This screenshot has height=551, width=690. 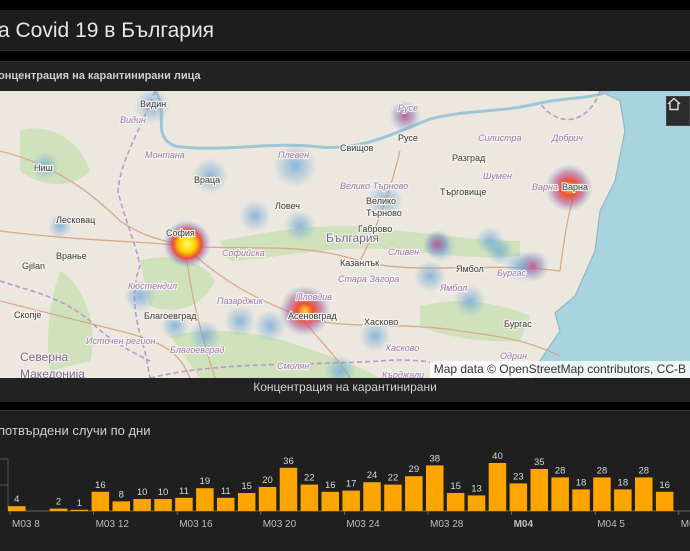 What do you see at coordinates (163, 492) in the screenshot?
I see `bar-value-label: 10` at bounding box center [163, 492].